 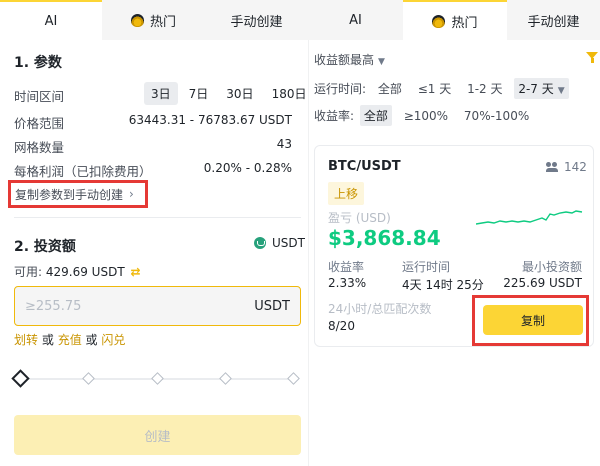 I want to click on runtime-filter-label: 运行时间:, so click(x=340, y=89).